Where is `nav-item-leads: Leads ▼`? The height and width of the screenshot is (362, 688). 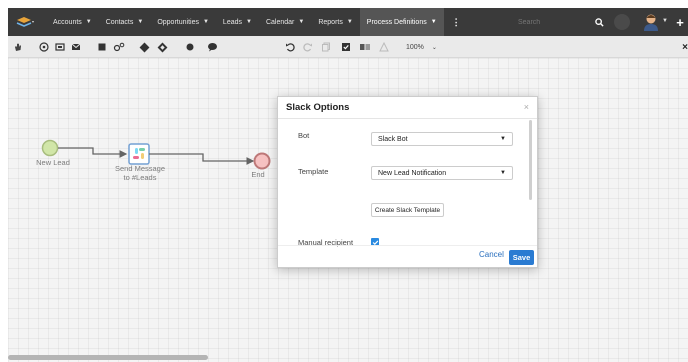
nav-item-leads: Leads ▼ is located at coordinates (237, 22).